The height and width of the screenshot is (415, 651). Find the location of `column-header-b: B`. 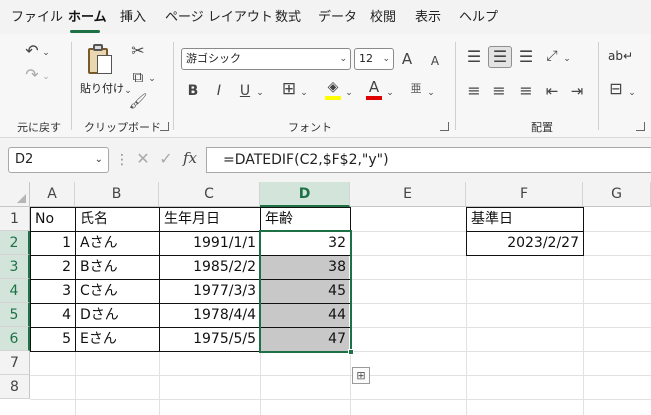

column-header-b: B is located at coordinates (117, 194).